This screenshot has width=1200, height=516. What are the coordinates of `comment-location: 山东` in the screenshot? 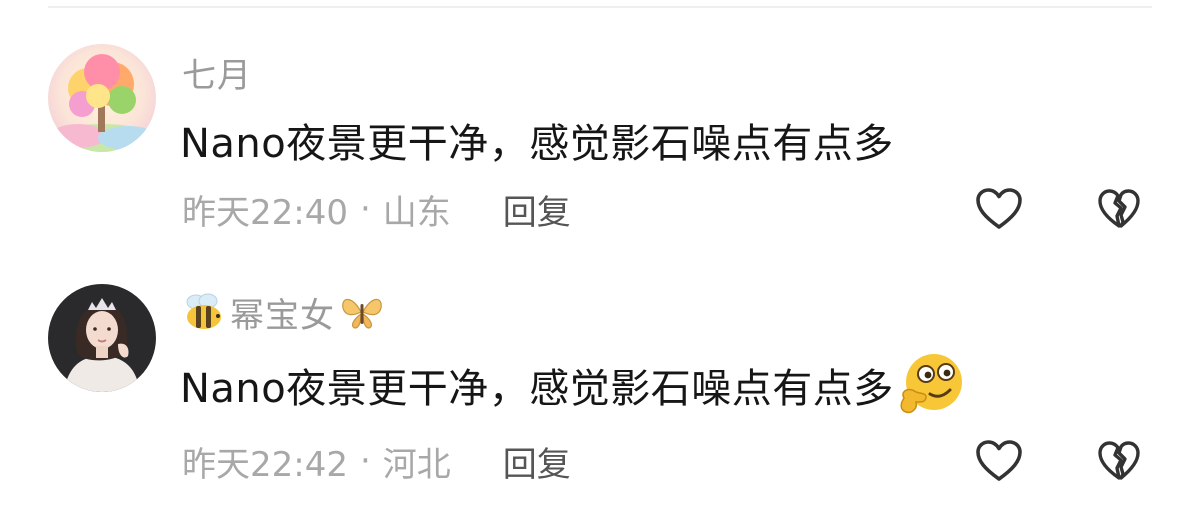 It's located at (416, 212).